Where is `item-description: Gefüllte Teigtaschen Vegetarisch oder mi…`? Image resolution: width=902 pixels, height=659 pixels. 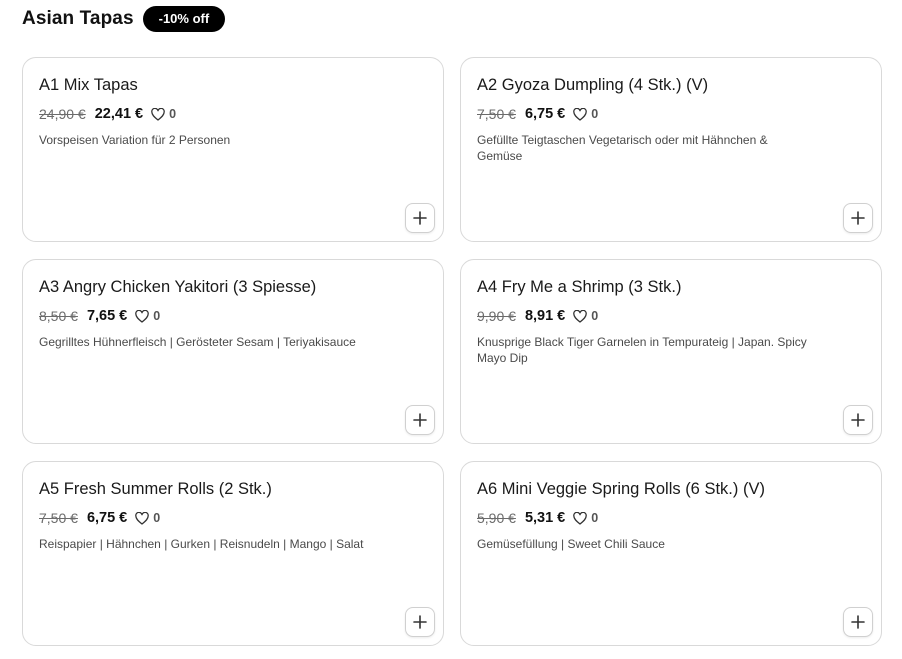
item-description: Gefüllte Teigtaschen Vegetarisch oder mi… is located at coordinates (622, 148).